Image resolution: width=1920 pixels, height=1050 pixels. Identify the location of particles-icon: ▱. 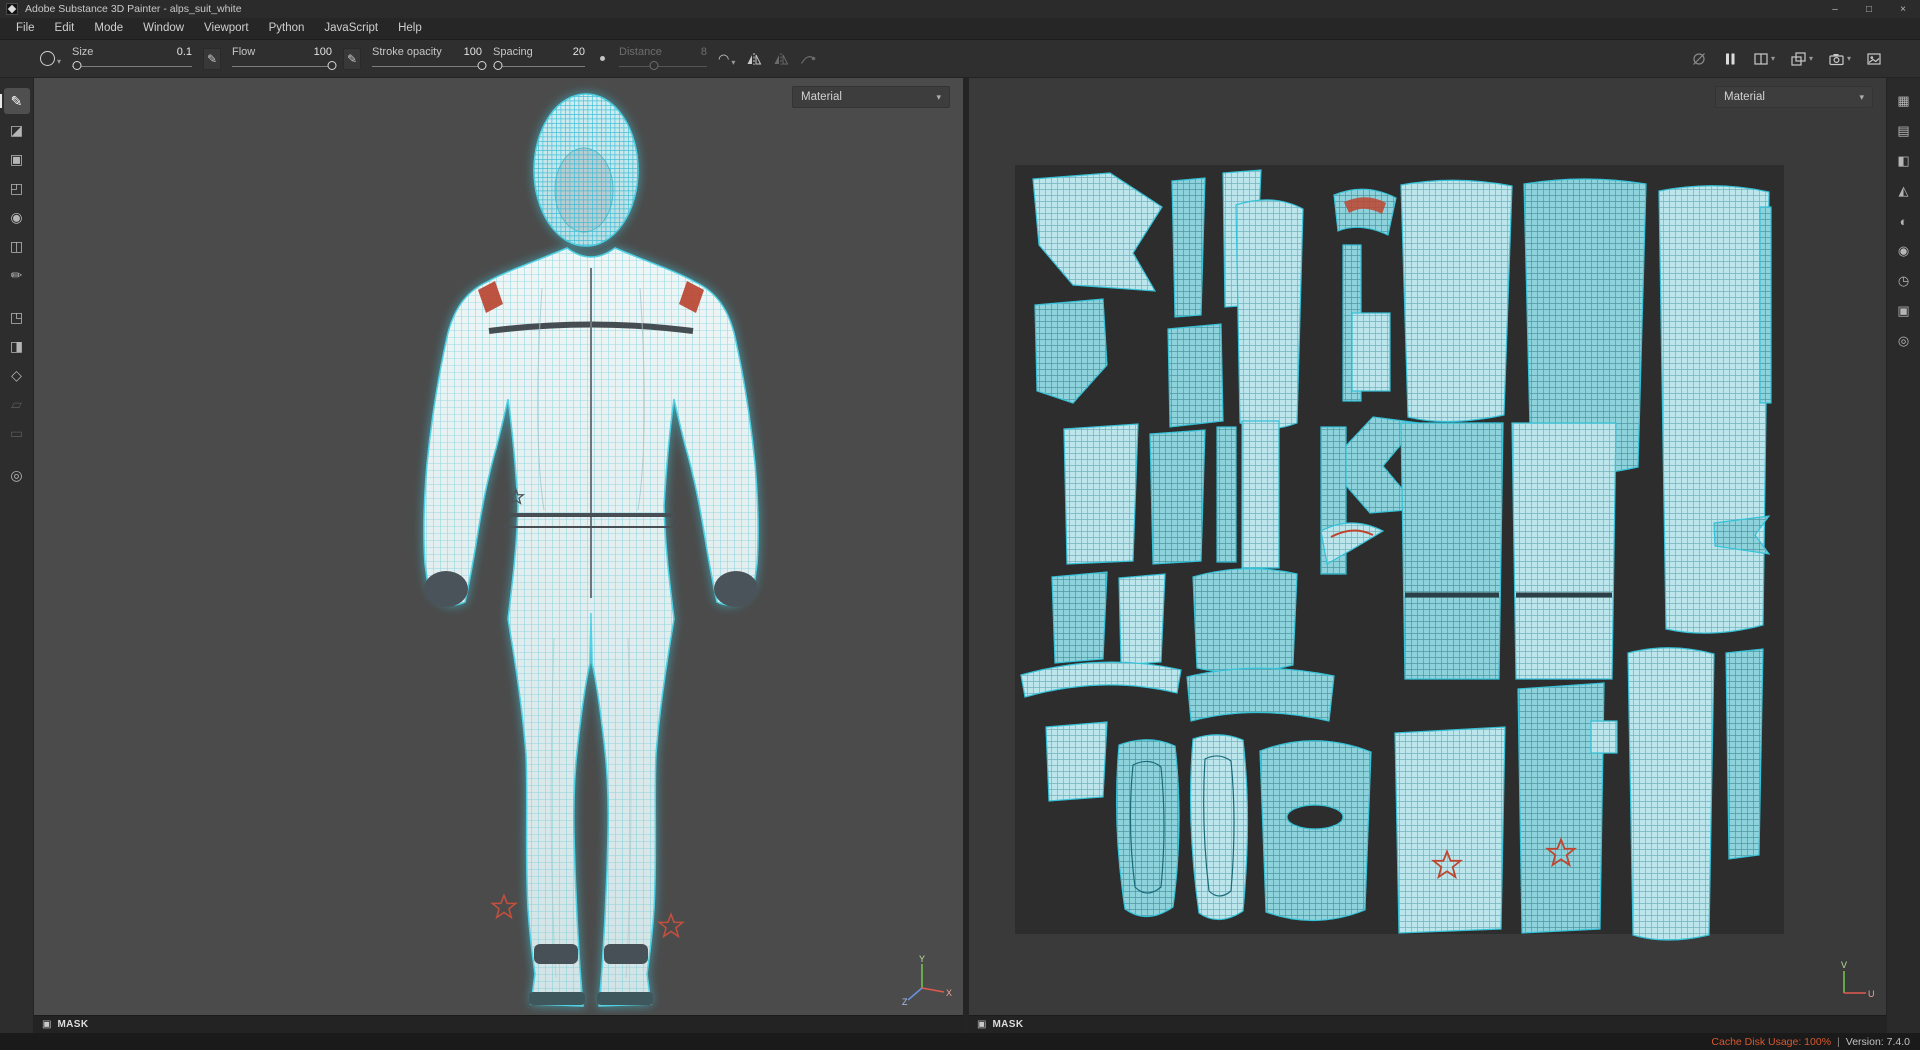
(16, 403).